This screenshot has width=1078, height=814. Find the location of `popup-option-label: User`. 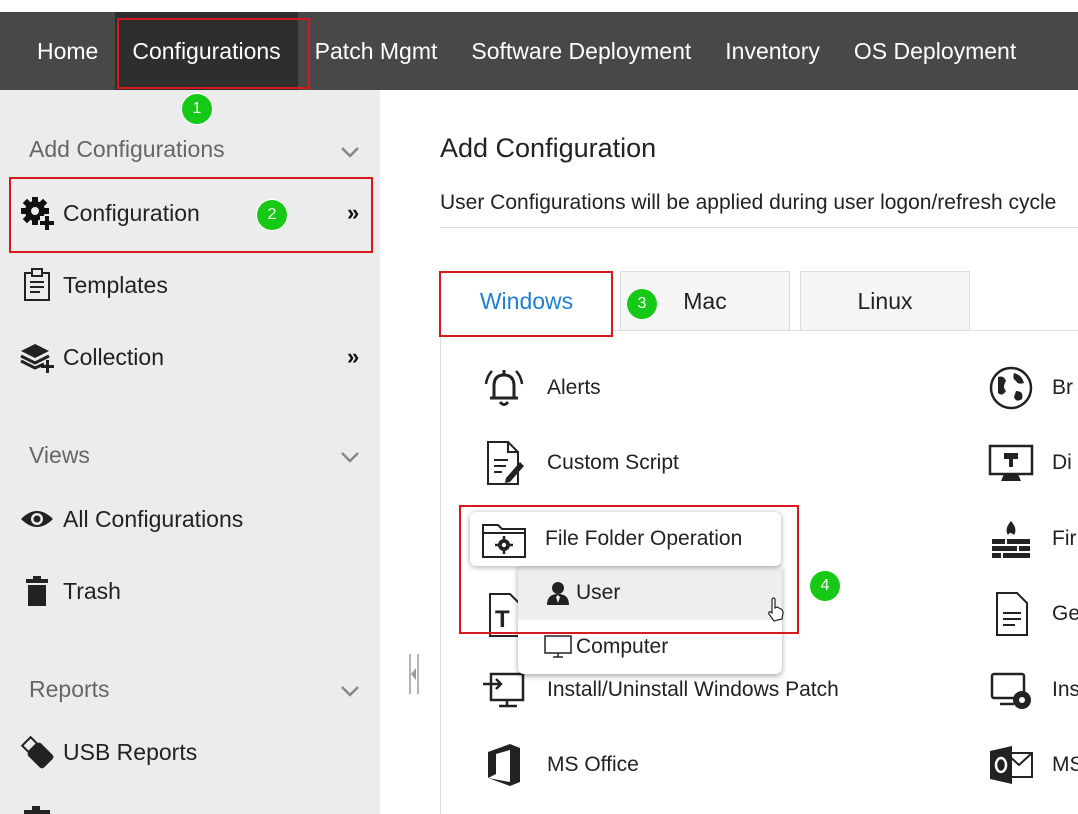

popup-option-label: User is located at coordinates (598, 592).